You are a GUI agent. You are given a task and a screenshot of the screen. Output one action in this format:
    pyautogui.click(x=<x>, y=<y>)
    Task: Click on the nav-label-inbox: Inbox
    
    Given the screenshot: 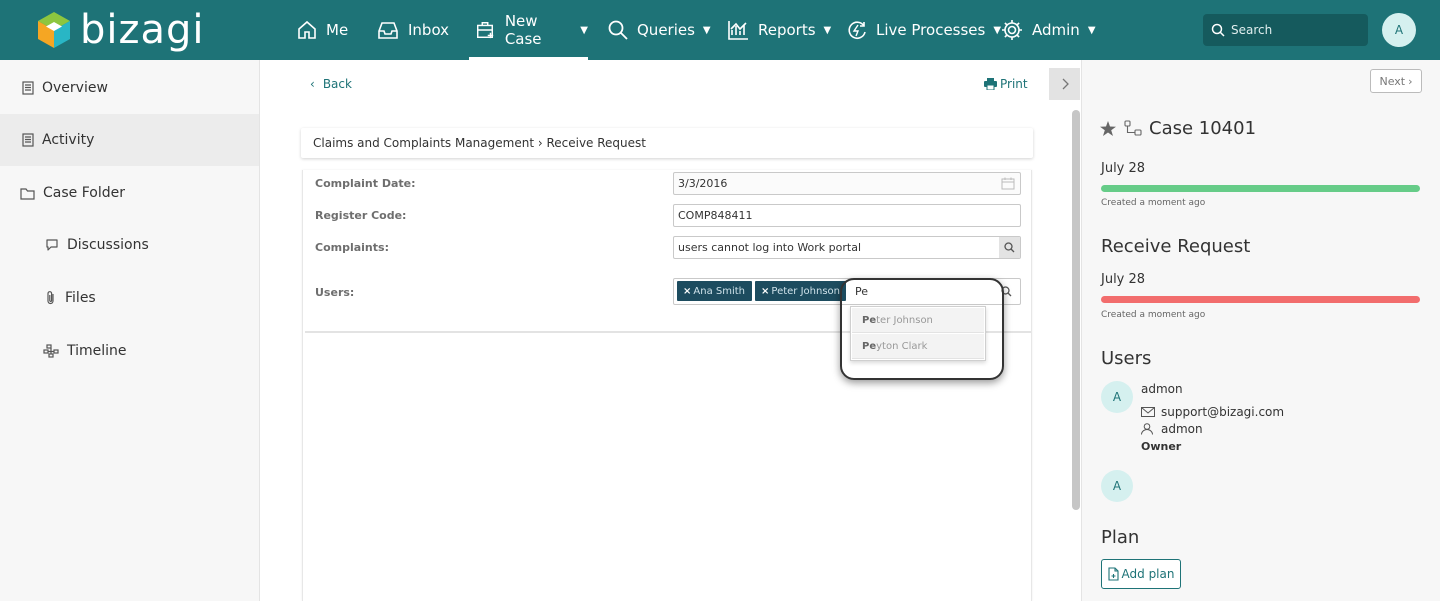 What is the action you would take?
    pyautogui.click(x=429, y=30)
    